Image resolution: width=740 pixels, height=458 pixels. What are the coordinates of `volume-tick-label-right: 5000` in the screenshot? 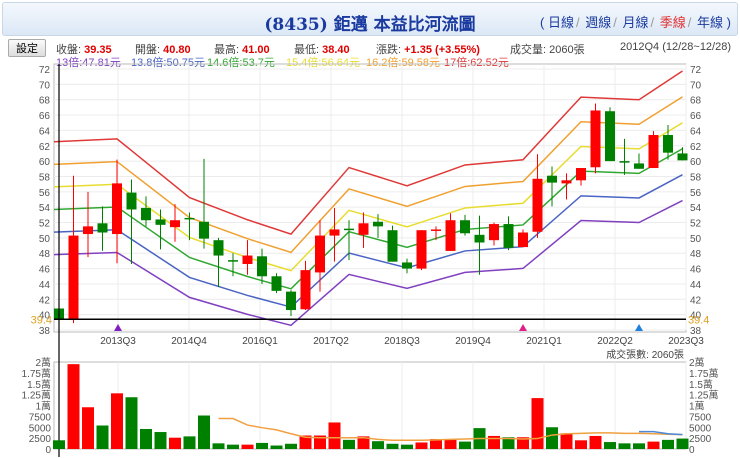 It's located at (700, 428).